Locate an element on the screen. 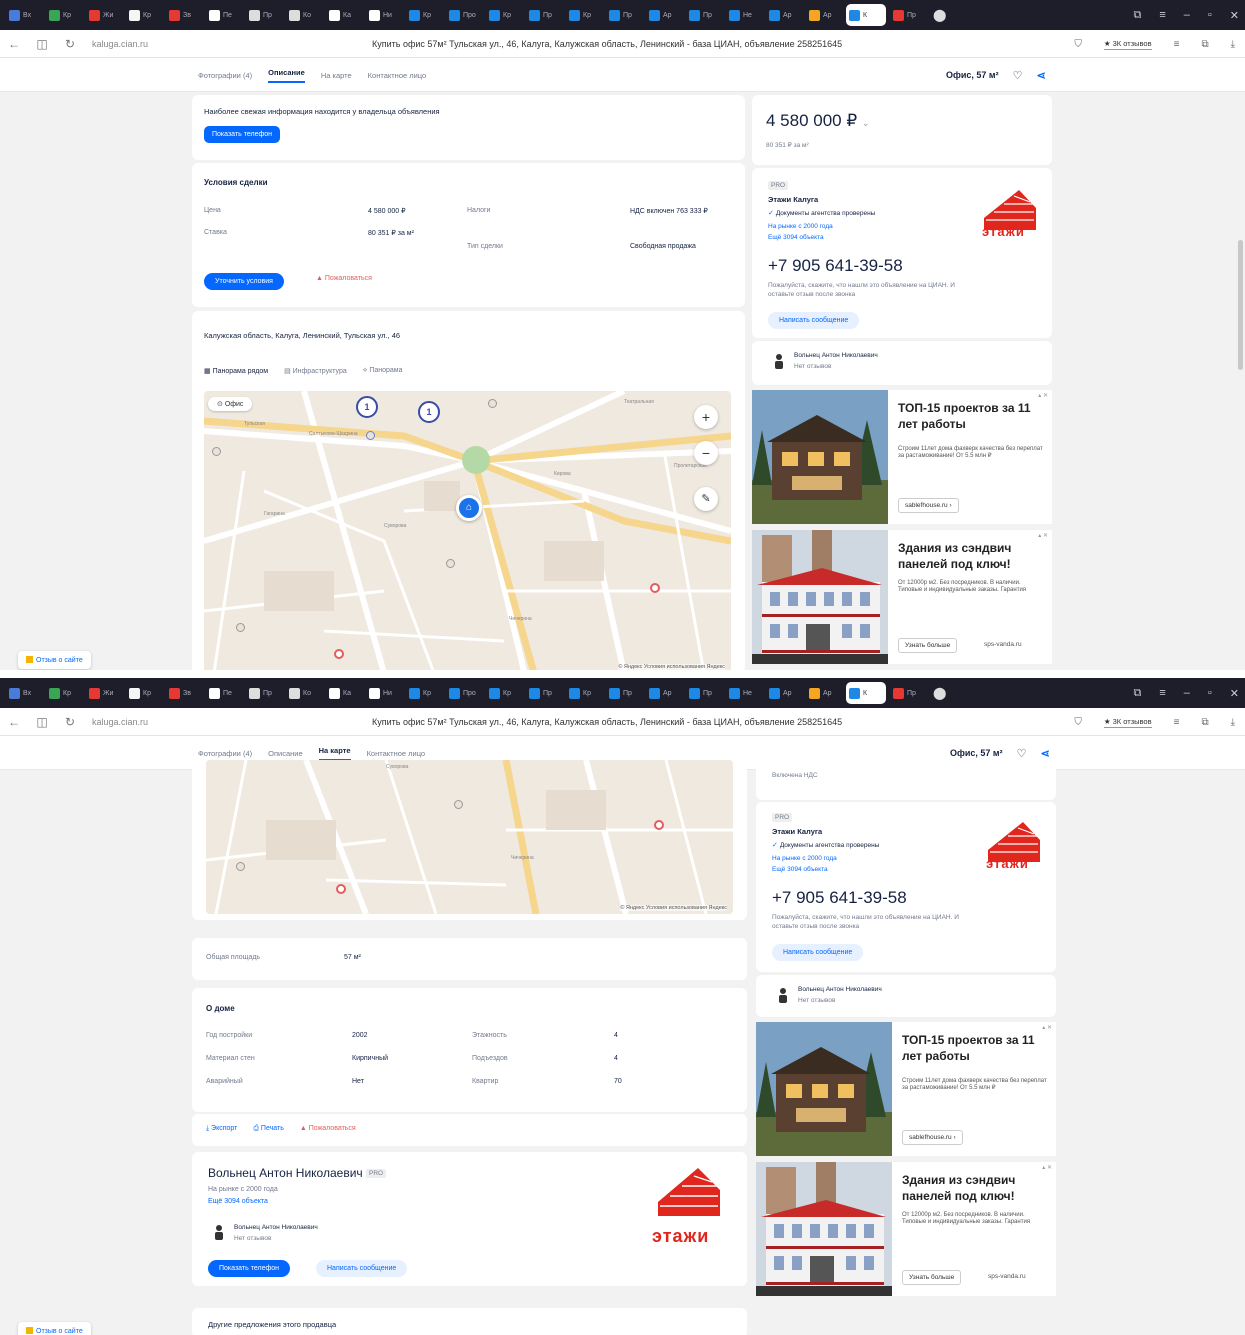 This screenshot has width=1245, height=1335. pin-icon: ≡ is located at coordinates (1162, 15).